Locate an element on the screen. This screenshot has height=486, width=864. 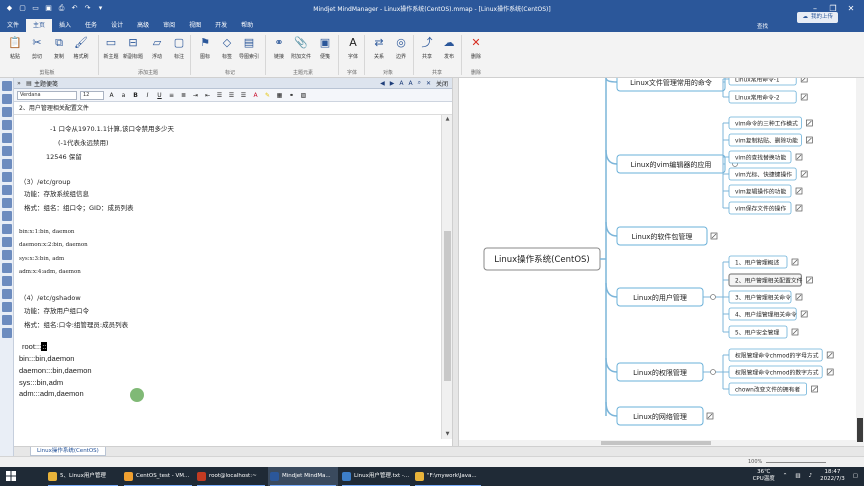
copy-button: ⧉ 复制 is located at coordinates (59, 47).